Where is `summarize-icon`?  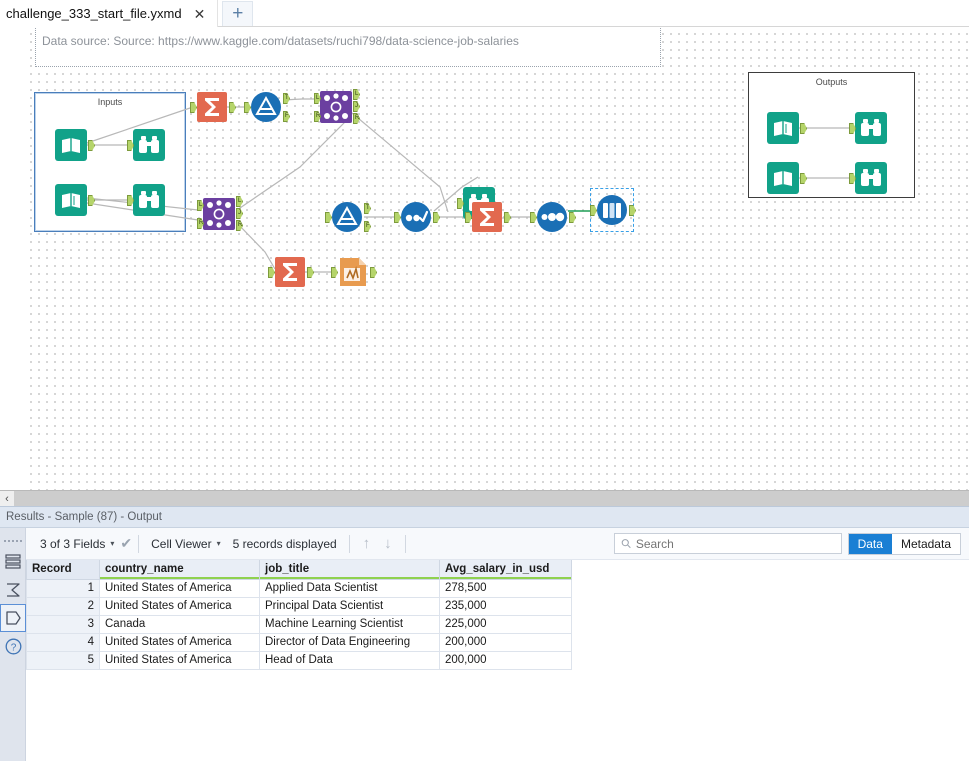
summarize-icon is located at coordinates (487, 217).